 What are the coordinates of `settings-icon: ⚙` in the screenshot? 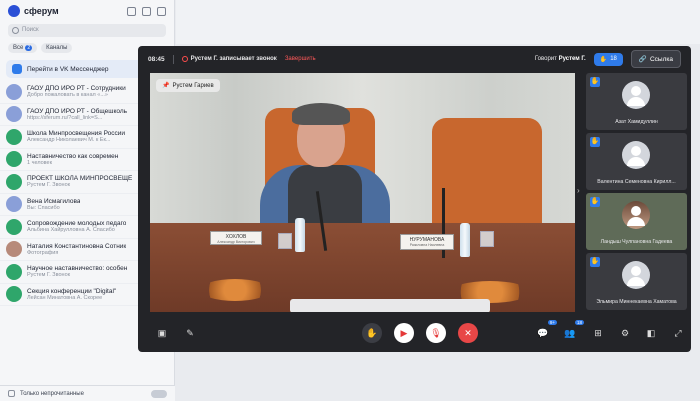 It's located at (625, 333).